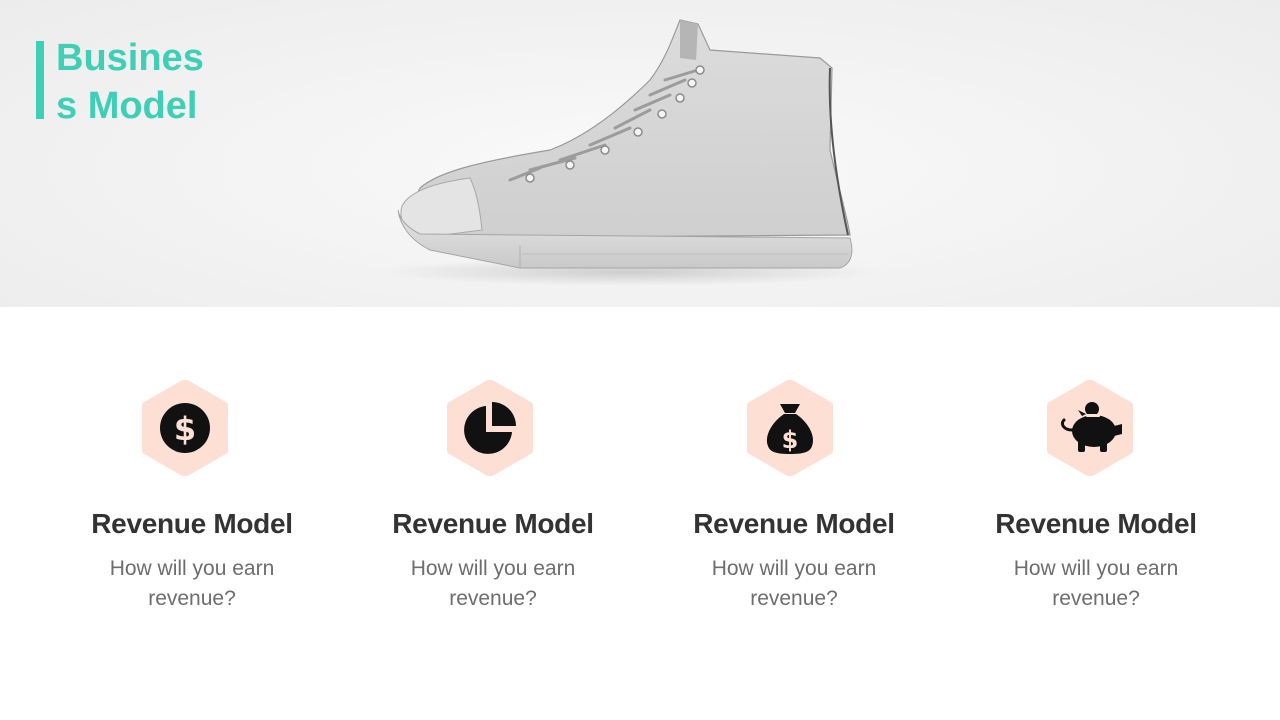 The image size is (1280, 720). I want to click on sneaker-image, so click(630, 152).